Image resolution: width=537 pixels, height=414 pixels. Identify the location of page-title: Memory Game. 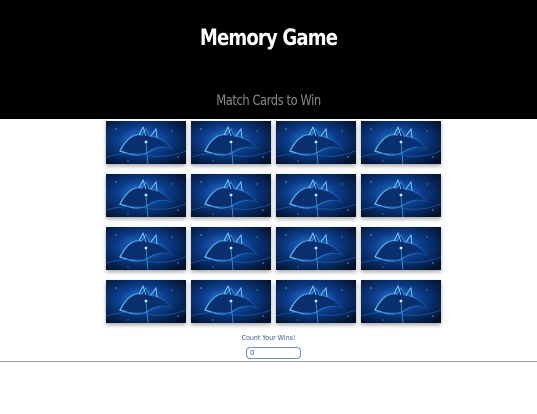
(268, 38).